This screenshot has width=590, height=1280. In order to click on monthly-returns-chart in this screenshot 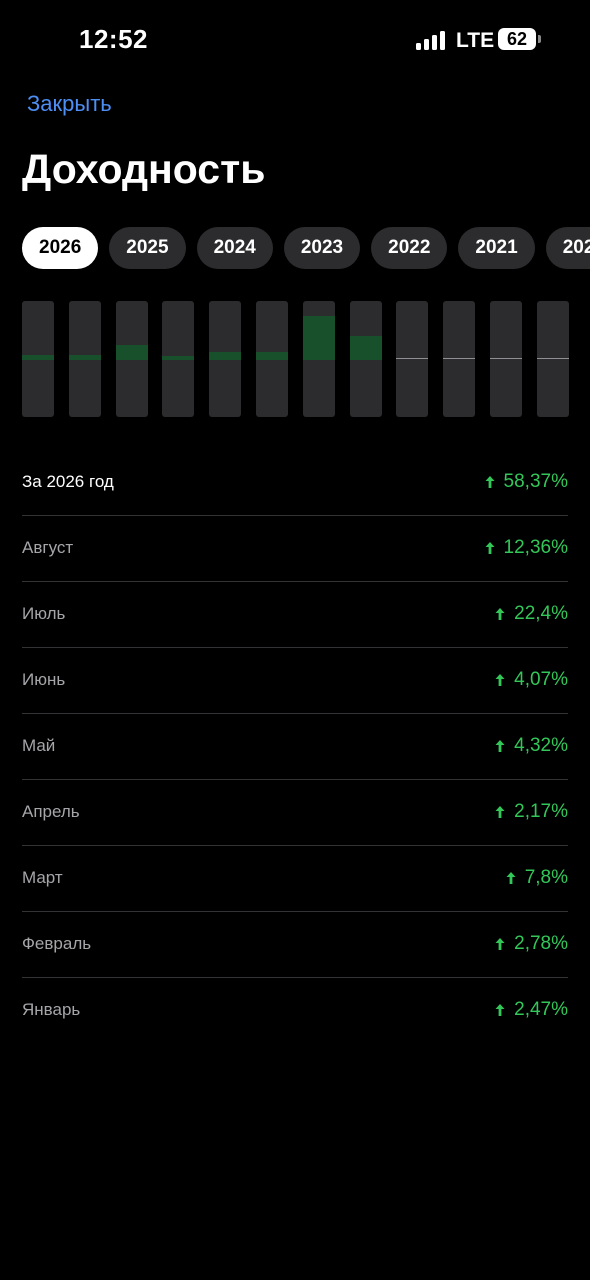, I will do `click(295, 359)`.